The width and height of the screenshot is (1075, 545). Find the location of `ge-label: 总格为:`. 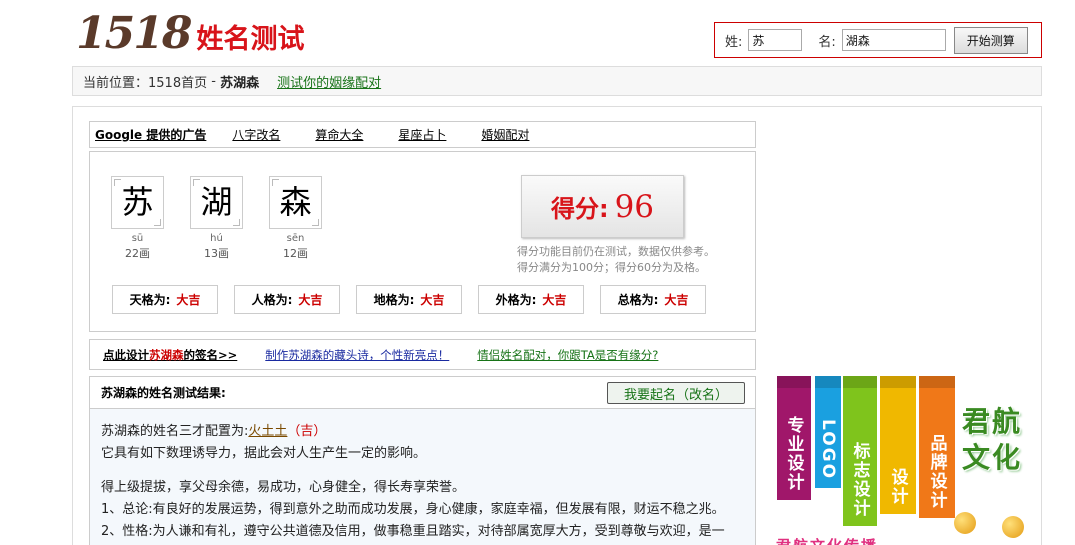

ge-label: 总格为: is located at coordinates (638, 300).